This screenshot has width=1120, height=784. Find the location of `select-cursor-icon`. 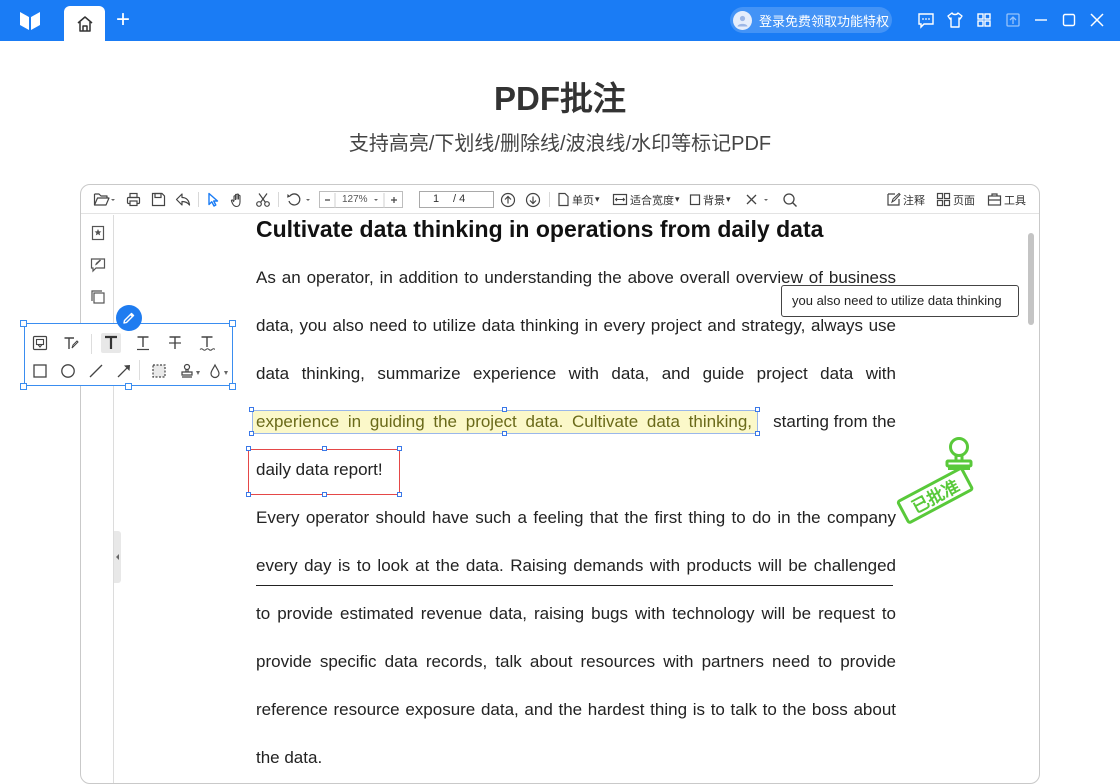

select-cursor-icon is located at coordinates (213, 199).